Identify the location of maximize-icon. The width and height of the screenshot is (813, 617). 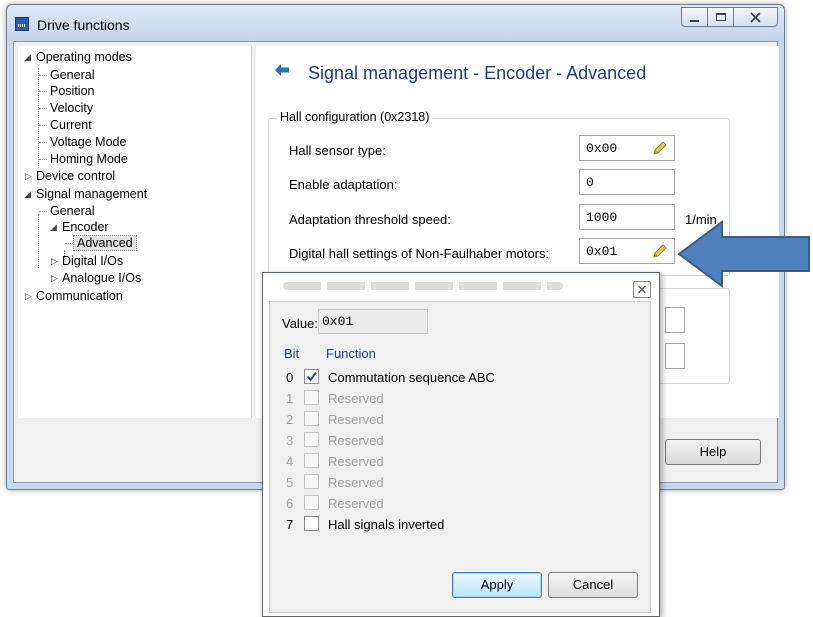
(720, 17).